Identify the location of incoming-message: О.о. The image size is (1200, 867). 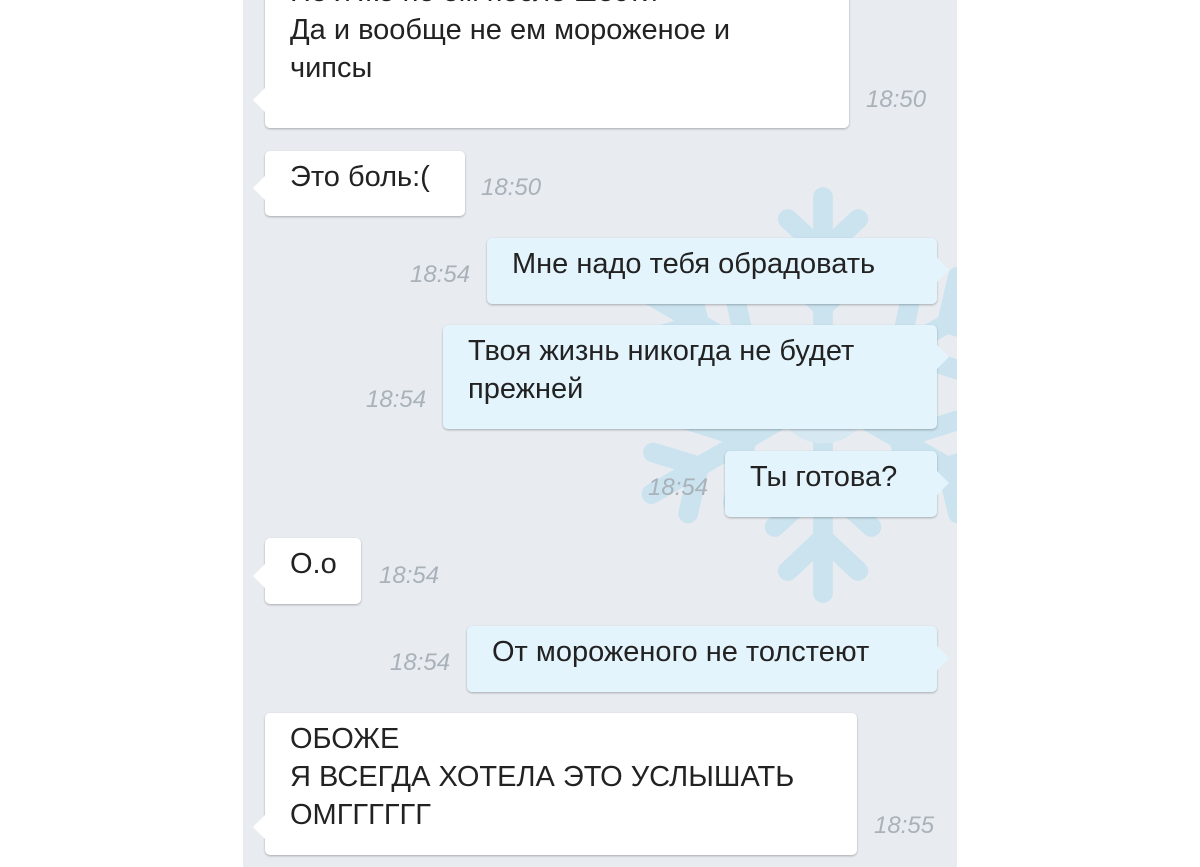
(307, 571).